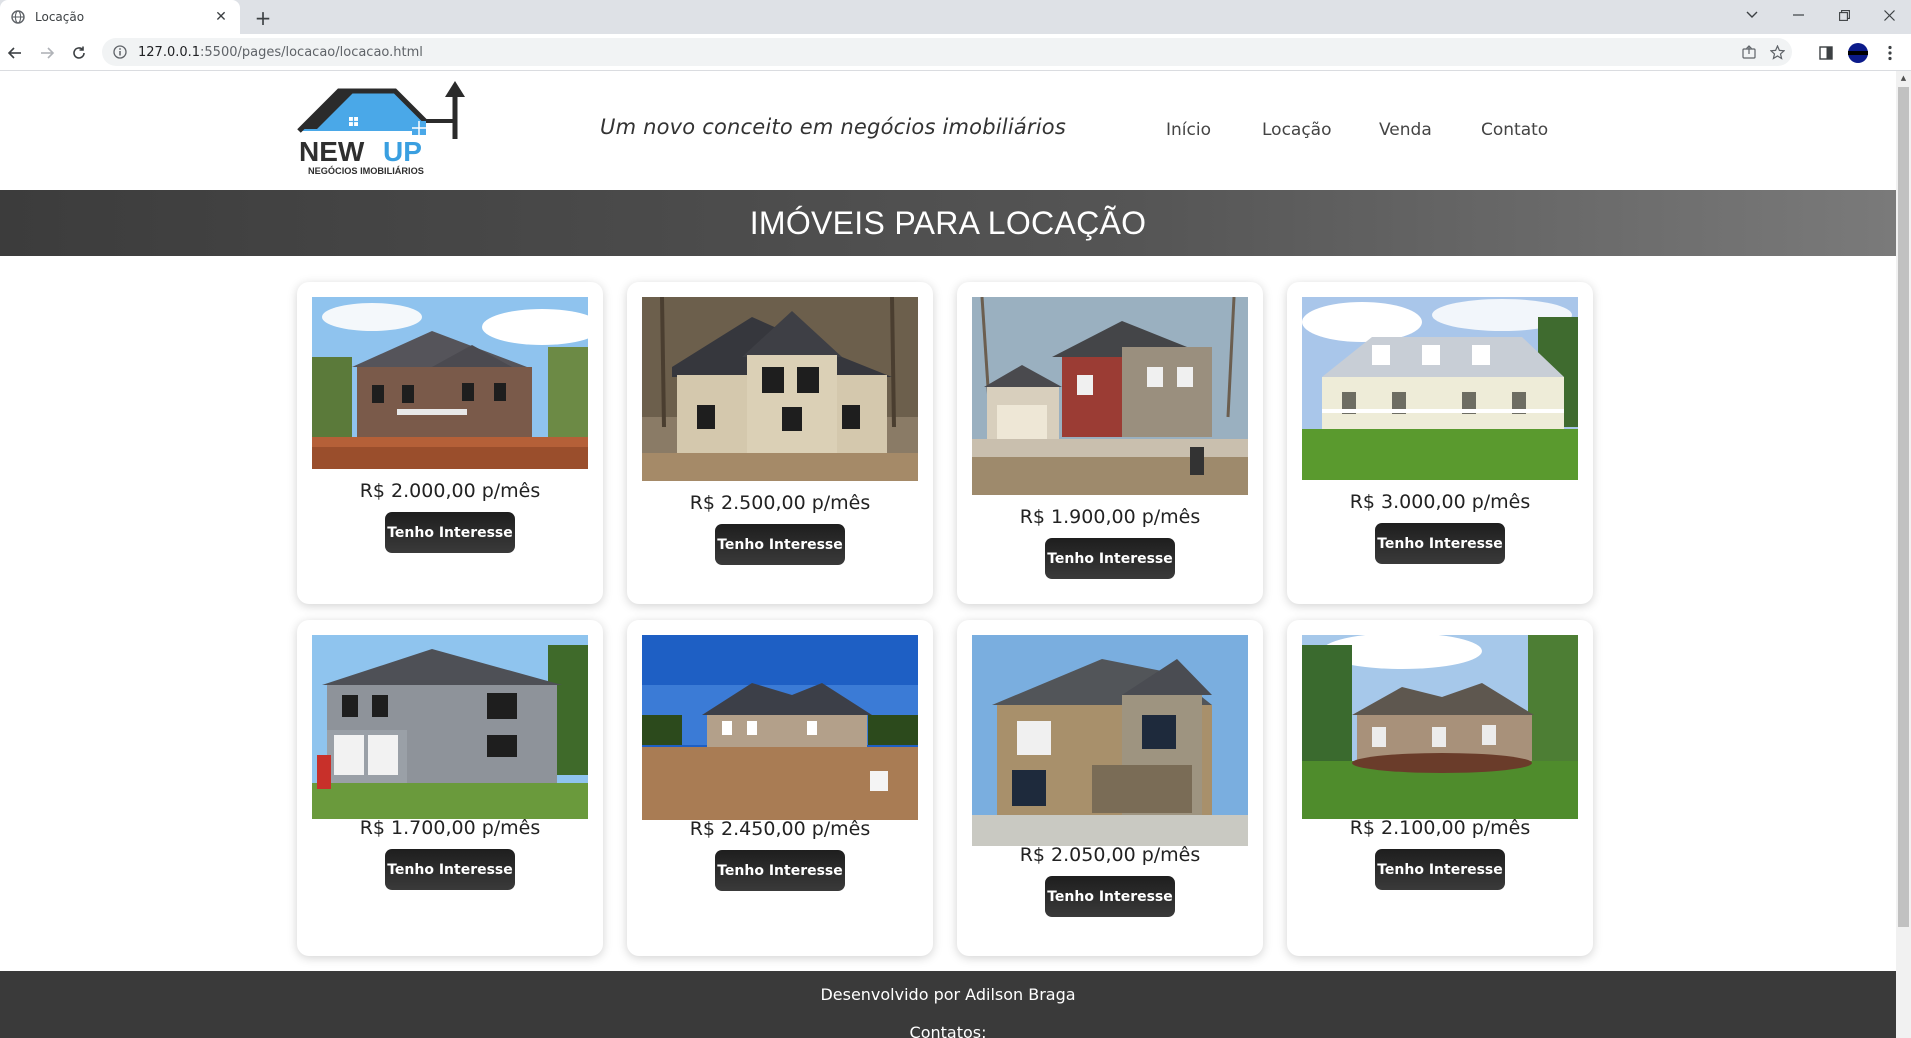  Describe the element at coordinates (1890, 53) in the screenshot. I see `more-menu-icon` at that location.